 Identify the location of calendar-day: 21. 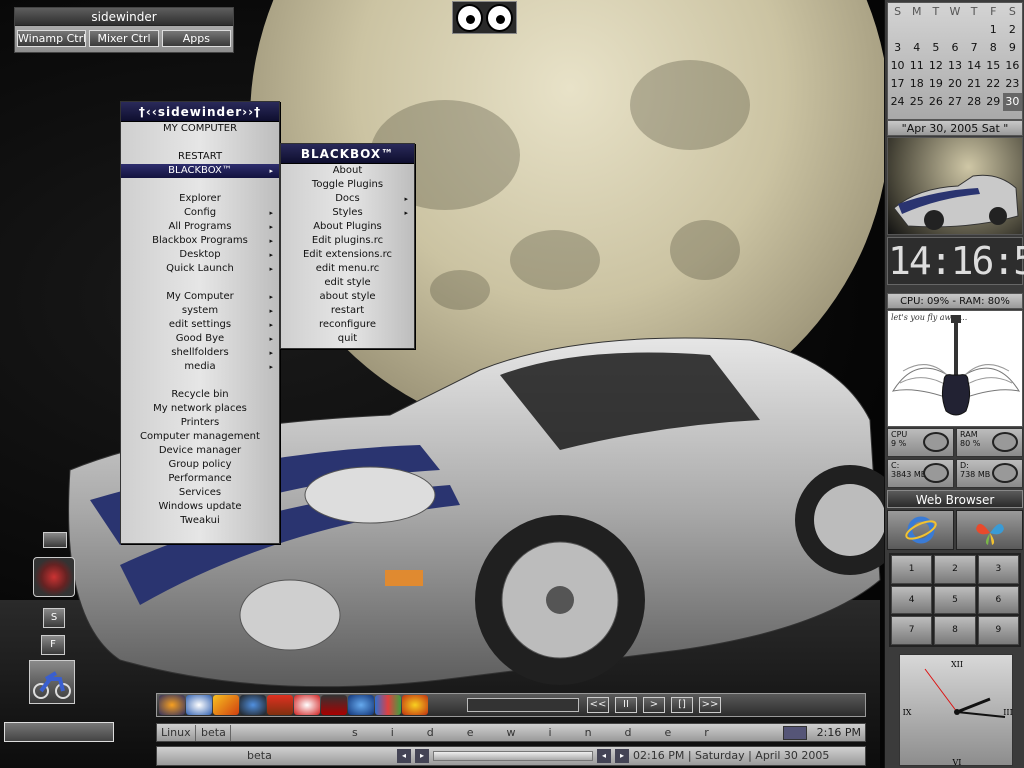
(974, 84).